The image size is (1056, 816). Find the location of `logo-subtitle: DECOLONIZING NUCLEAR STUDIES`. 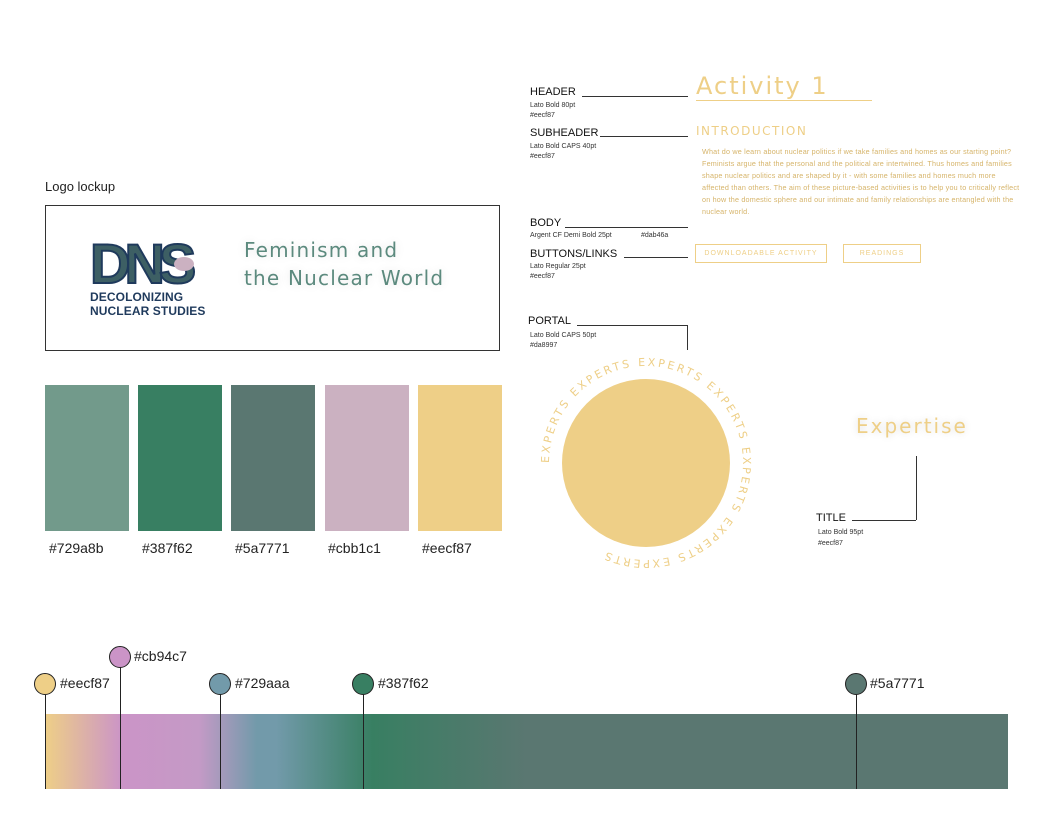

logo-subtitle: DECOLONIZING NUCLEAR STUDIES is located at coordinates (148, 304).